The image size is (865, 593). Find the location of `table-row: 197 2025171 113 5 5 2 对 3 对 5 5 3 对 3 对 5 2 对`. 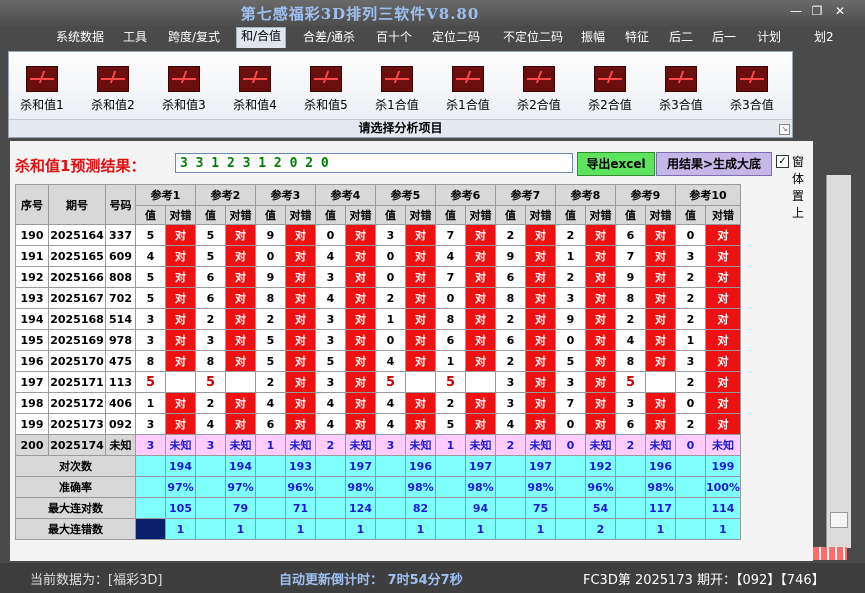

table-row: 197 2025171 113 5 5 2 对 3 对 5 5 3 对 3 对 5 2 对 is located at coordinates (378, 382).